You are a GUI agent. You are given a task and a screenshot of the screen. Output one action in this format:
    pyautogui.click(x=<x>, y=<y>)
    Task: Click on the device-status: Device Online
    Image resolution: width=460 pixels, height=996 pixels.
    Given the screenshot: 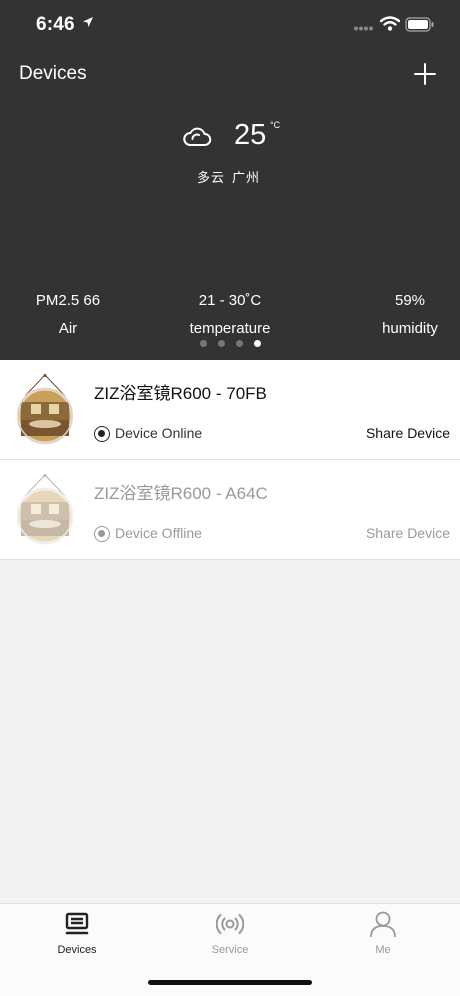 What is the action you would take?
    pyautogui.click(x=159, y=433)
    